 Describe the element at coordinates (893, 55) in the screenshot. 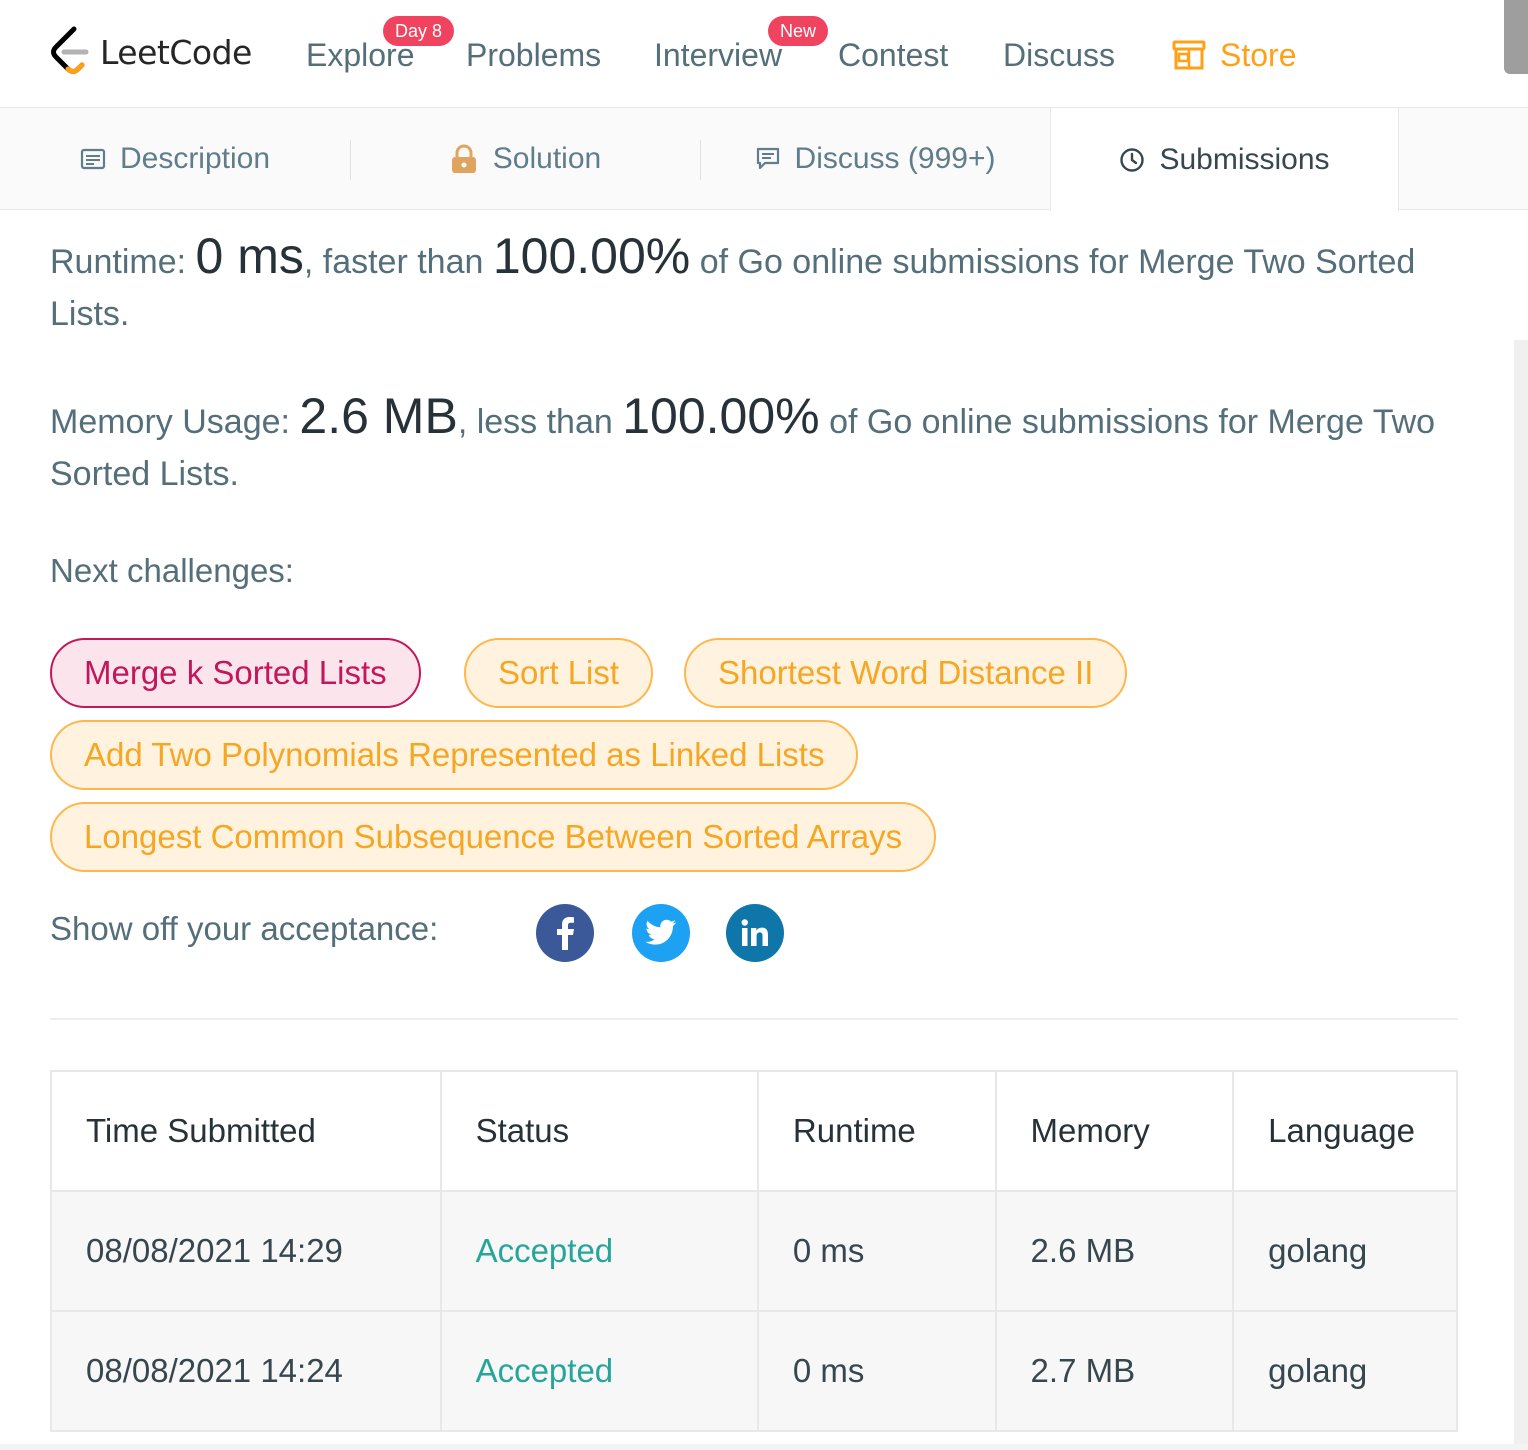

I see `nav-contest: Contest` at that location.